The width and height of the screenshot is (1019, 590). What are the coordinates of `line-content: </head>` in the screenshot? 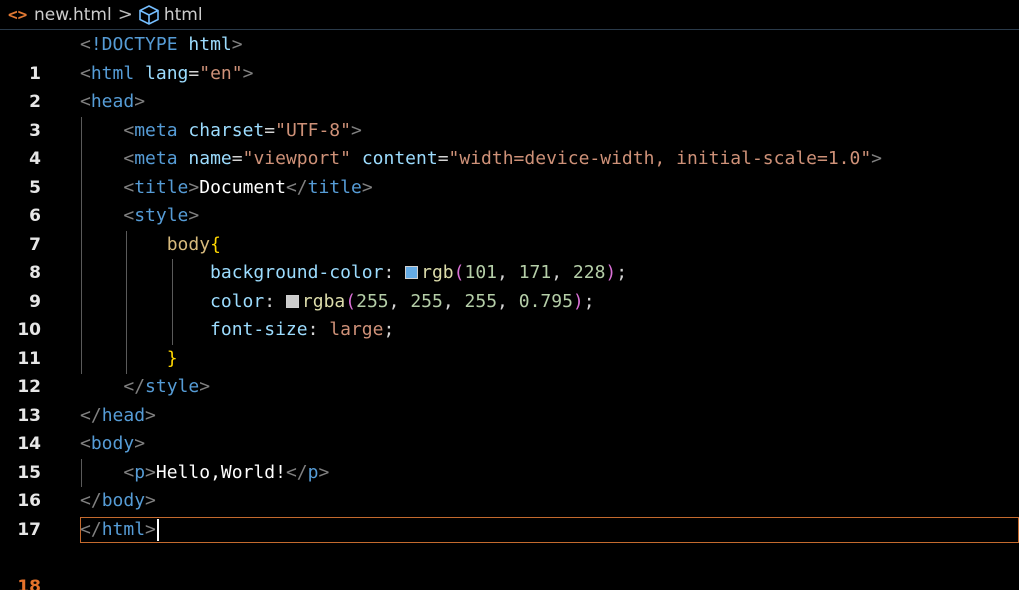 It's located at (118, 415).